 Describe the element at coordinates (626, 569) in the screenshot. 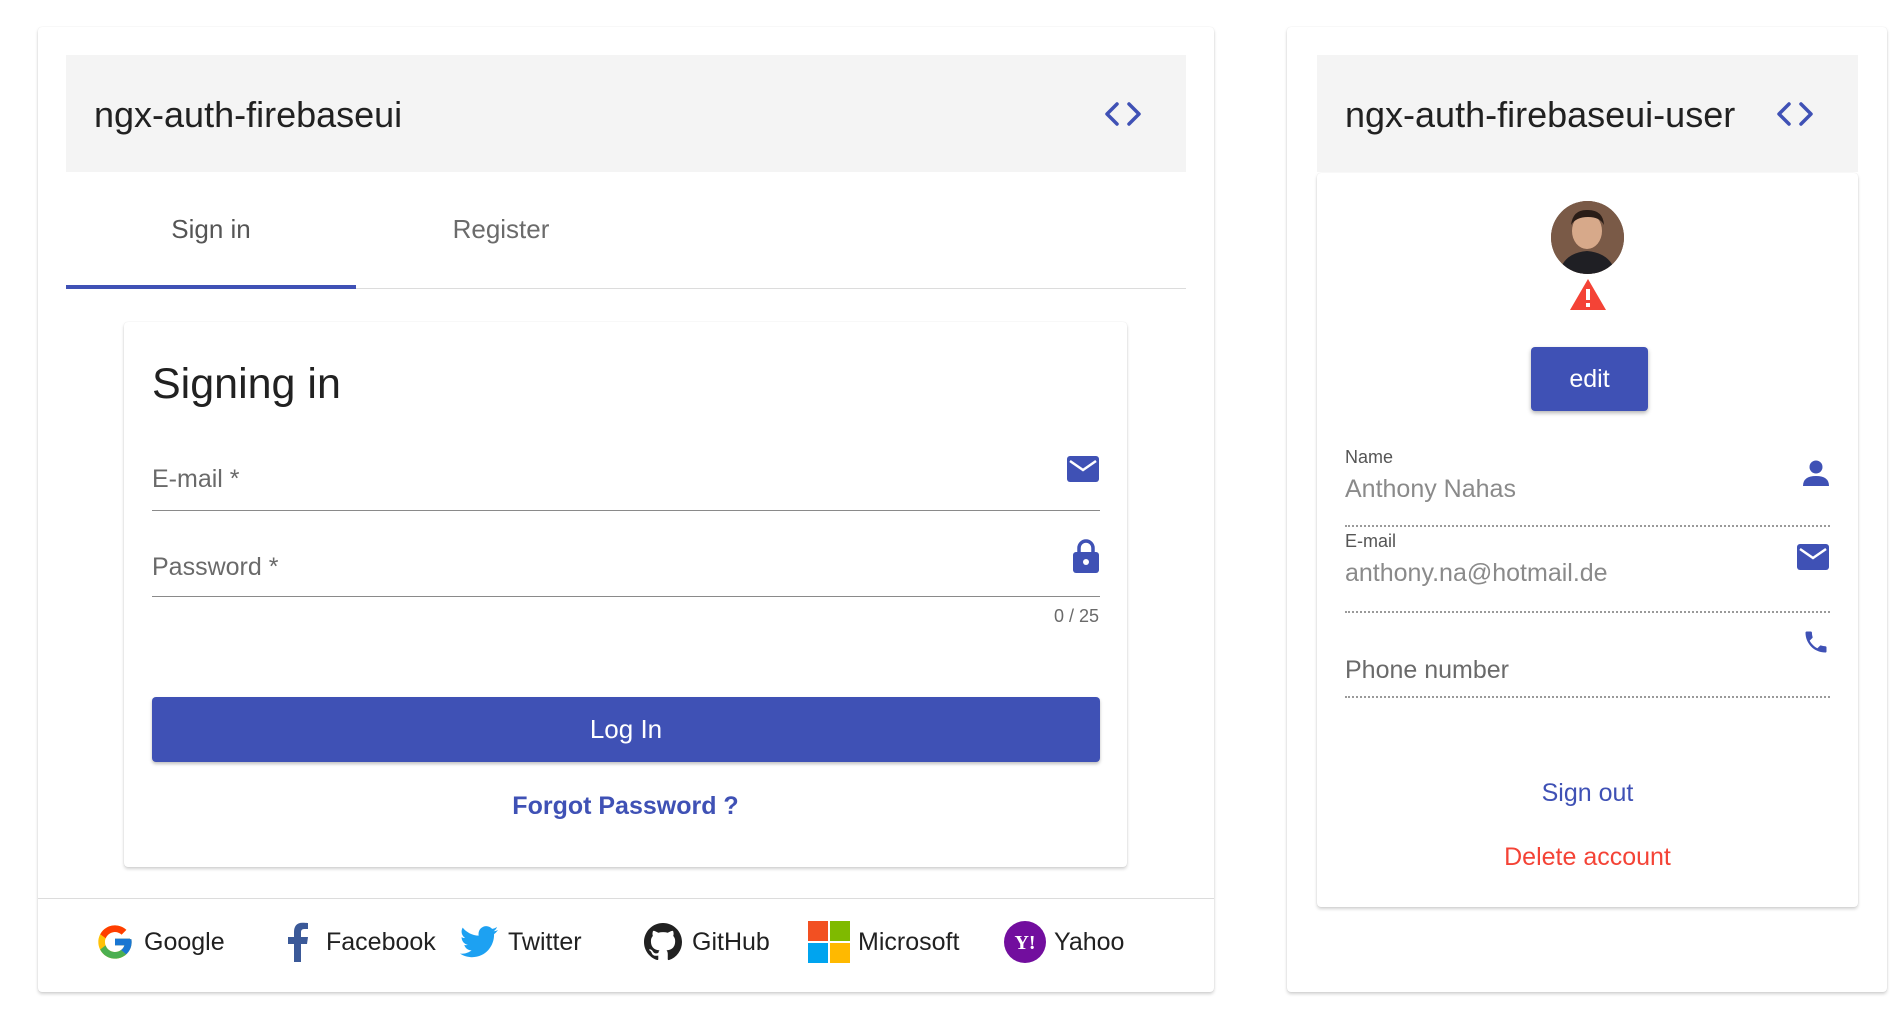

I see `password-field: Password *` at that location.